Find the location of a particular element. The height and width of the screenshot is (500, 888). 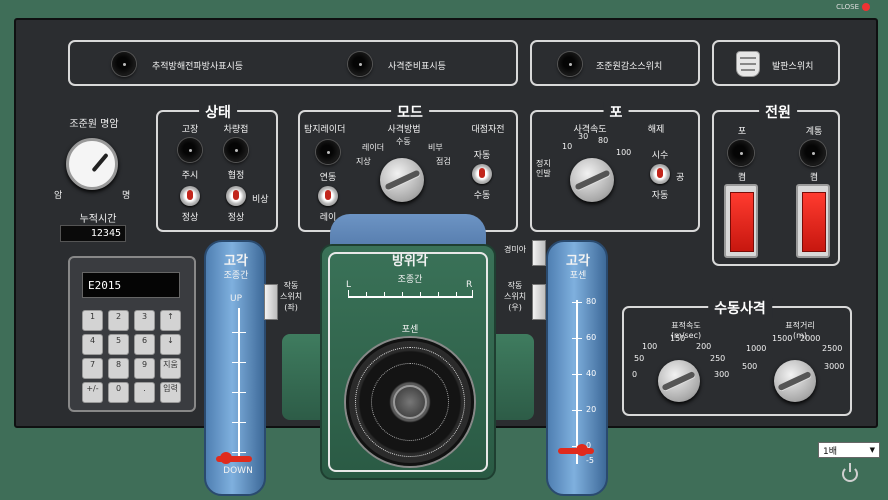

vehicle-sub-label: 협정 is located at coordinates (236, 176).